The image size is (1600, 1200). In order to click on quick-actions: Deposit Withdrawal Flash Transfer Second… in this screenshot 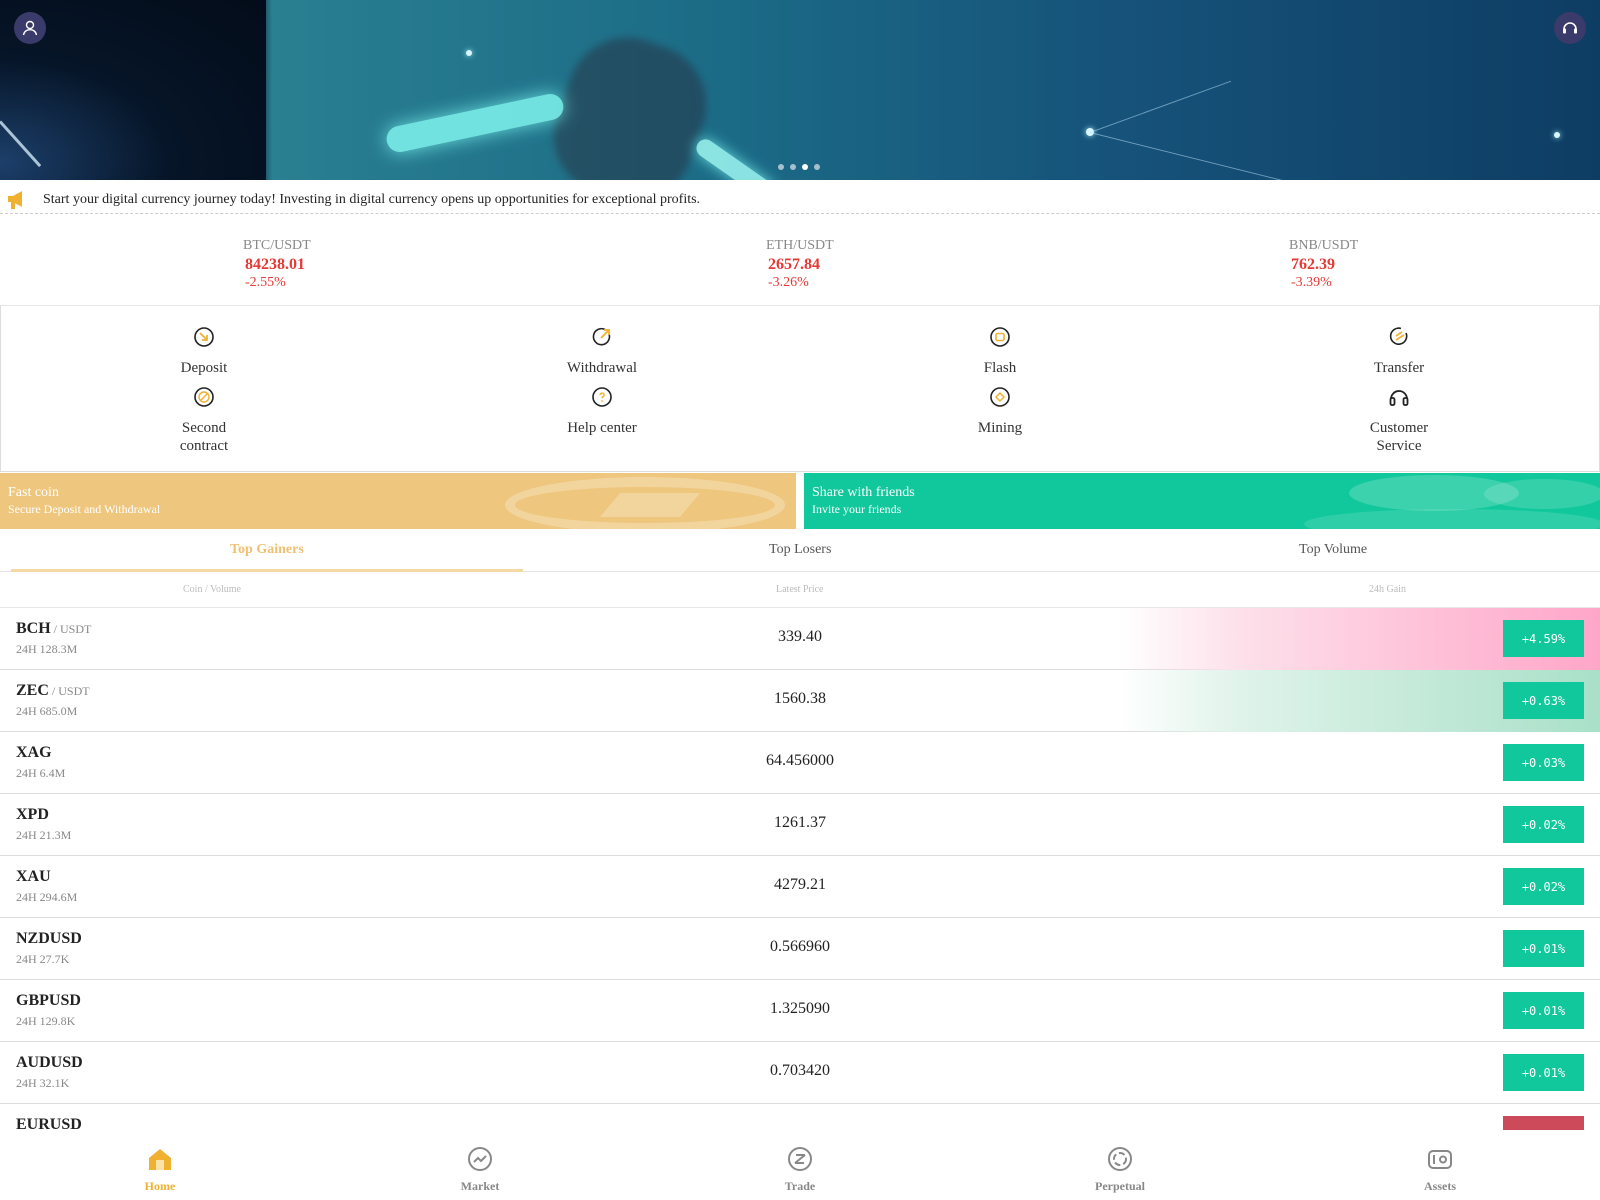, I will do `click(800, 389)`.